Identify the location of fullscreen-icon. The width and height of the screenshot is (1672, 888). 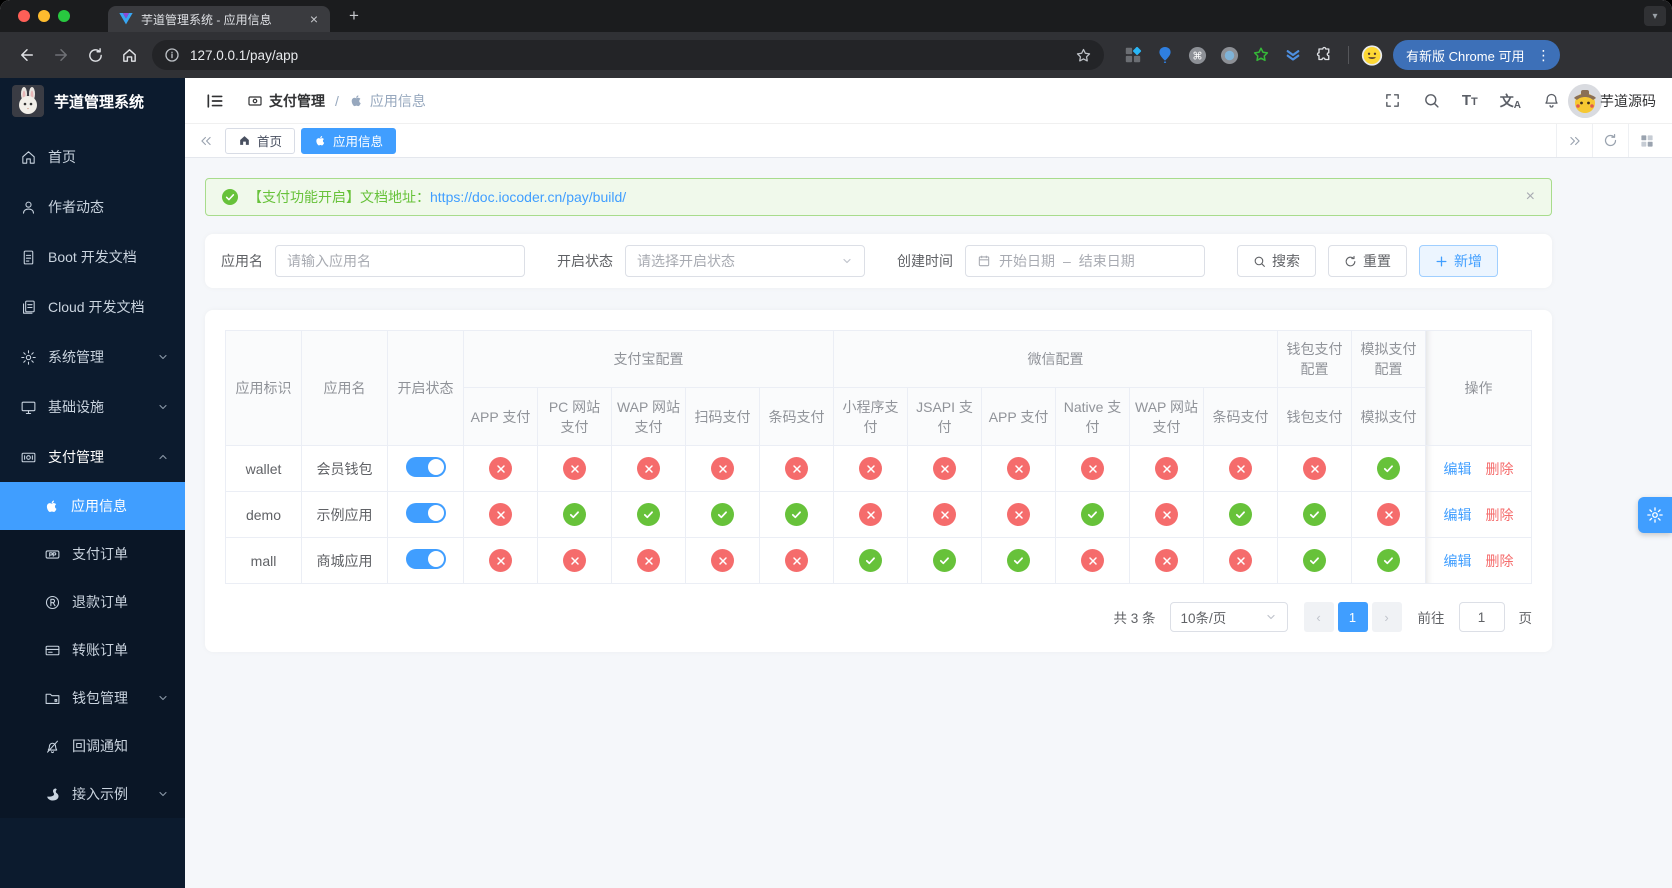
(1392, 100).